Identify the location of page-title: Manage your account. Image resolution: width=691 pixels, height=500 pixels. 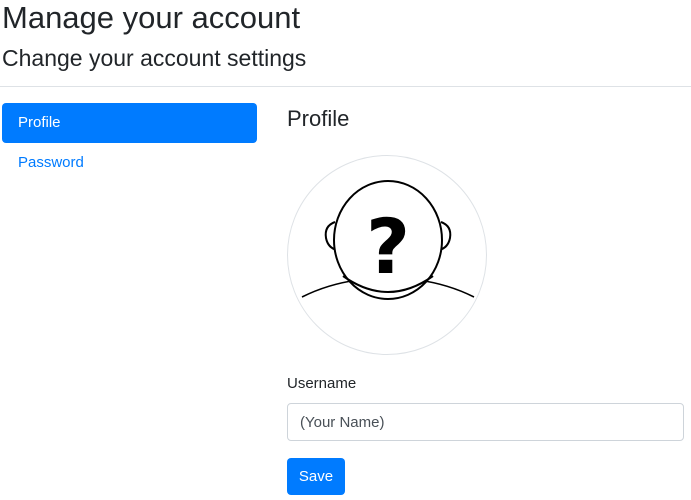
(151, 17).